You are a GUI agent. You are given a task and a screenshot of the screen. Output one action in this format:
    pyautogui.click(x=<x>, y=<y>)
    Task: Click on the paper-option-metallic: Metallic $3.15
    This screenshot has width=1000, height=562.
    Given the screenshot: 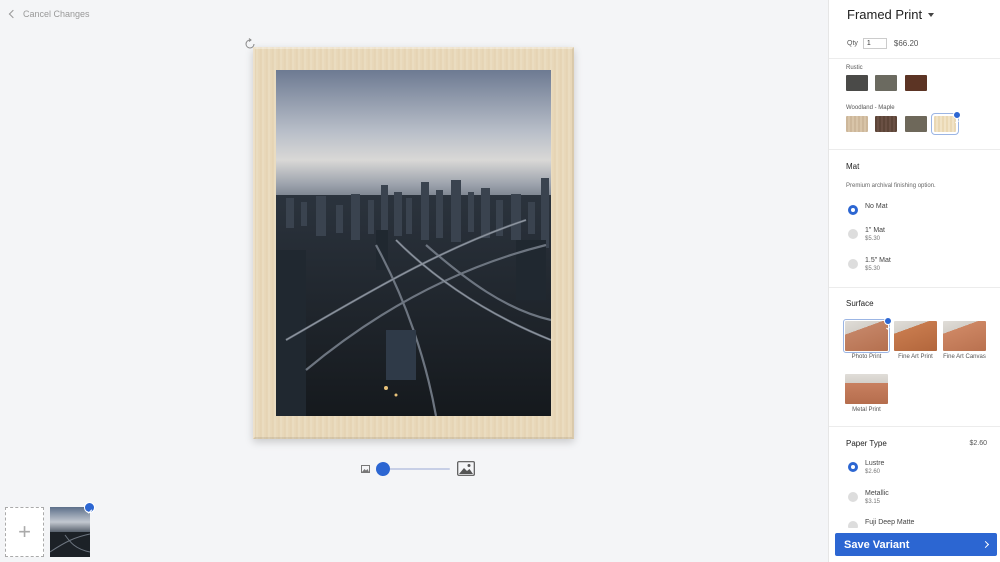 What is the action you would take?
    pyautogui.click(x=868, y=498)
    